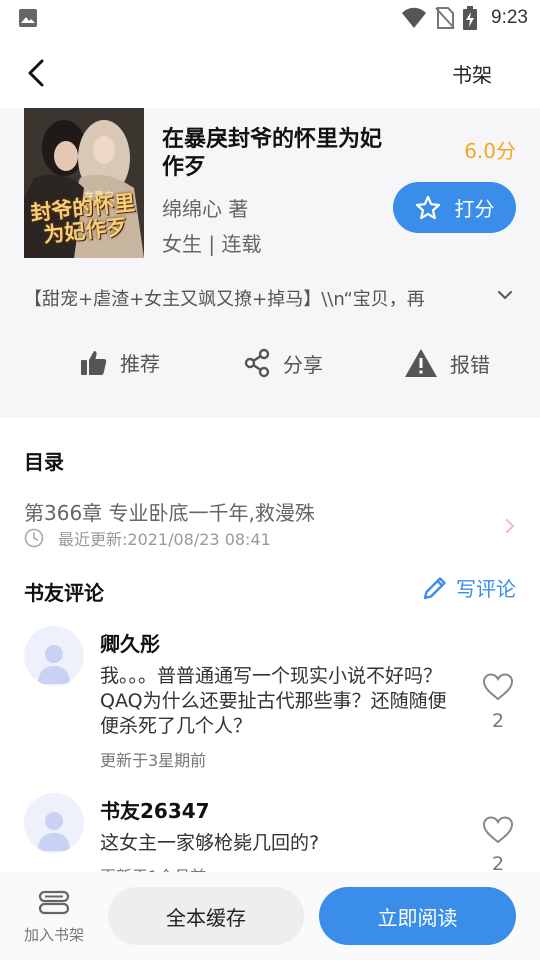  What do you see at coordinates (94, 362) in the screenshot?
I see `thumbs-up-icon` at bounding box center [94, 362].